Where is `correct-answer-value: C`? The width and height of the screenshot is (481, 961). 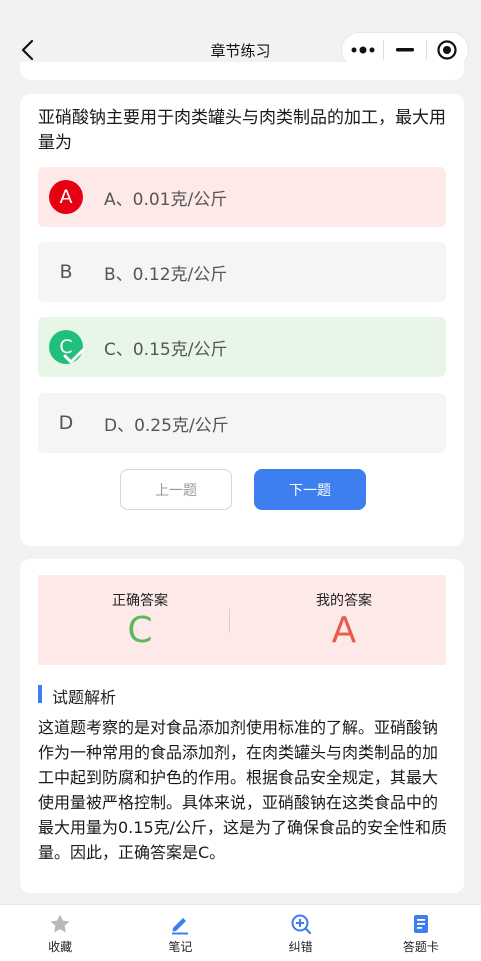
correct-answer-value: C is located at coordinates (140, 630).